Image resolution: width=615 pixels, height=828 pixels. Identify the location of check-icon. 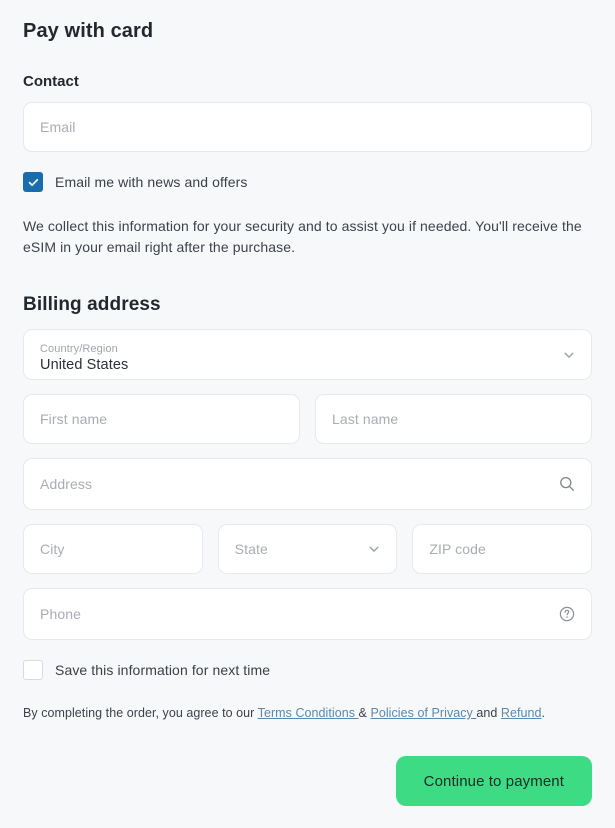
(33, 182).